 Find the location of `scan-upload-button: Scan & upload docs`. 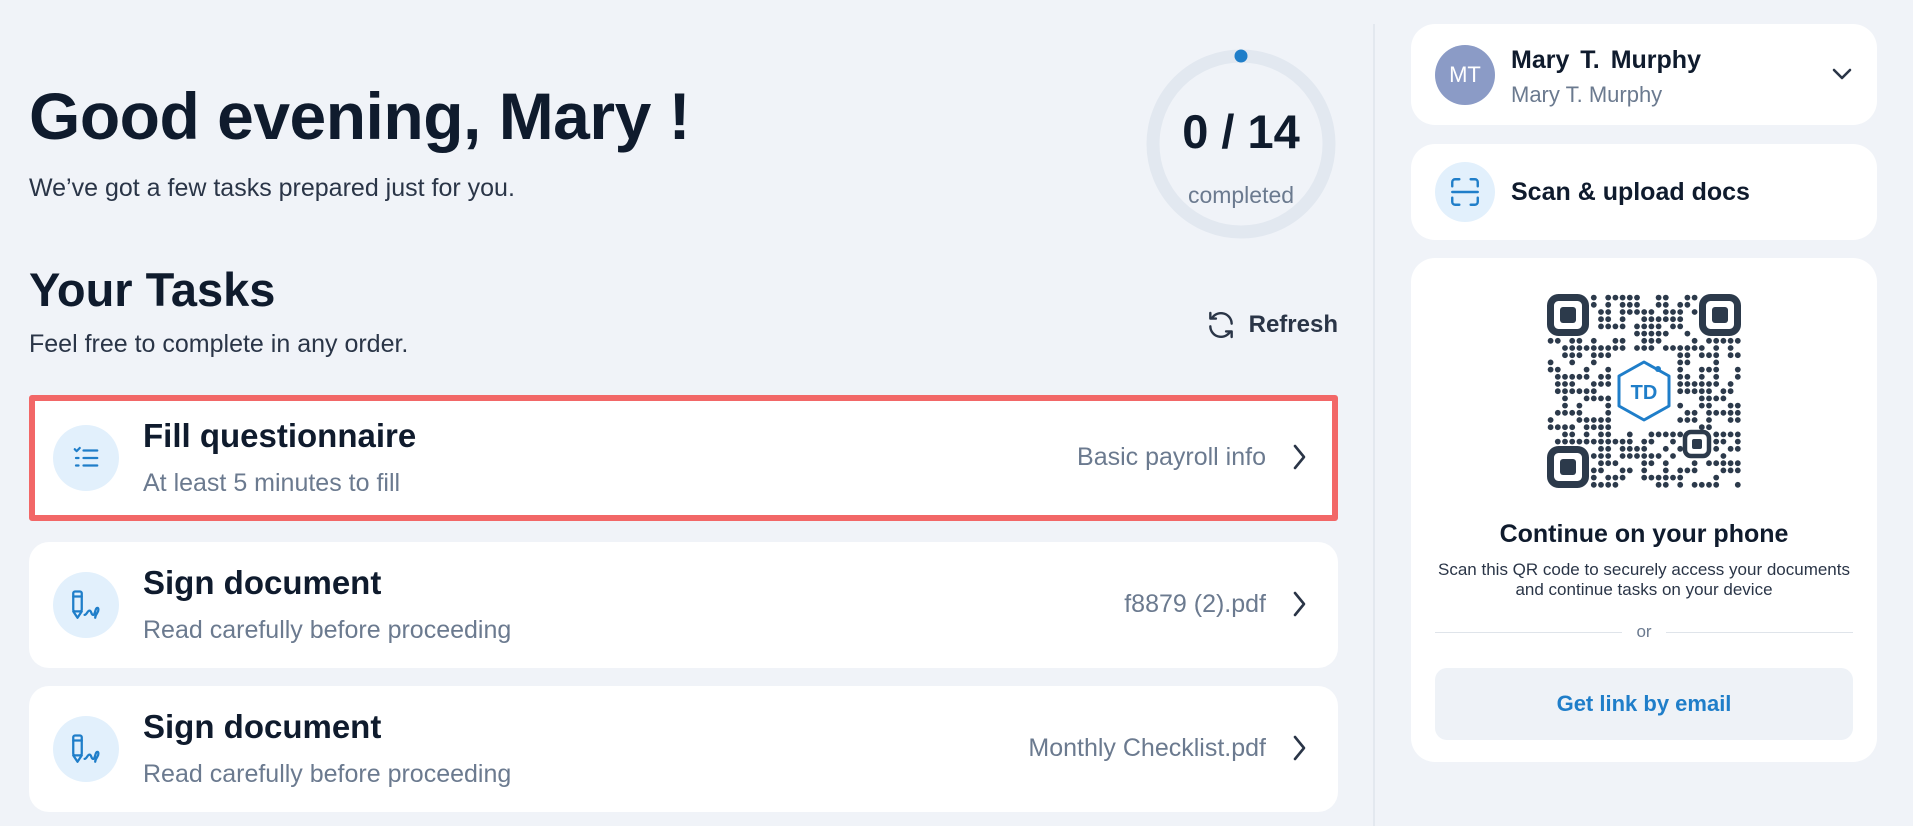

scan-upload-button: Scan & upload docs is located at coordinates (1644, 192).